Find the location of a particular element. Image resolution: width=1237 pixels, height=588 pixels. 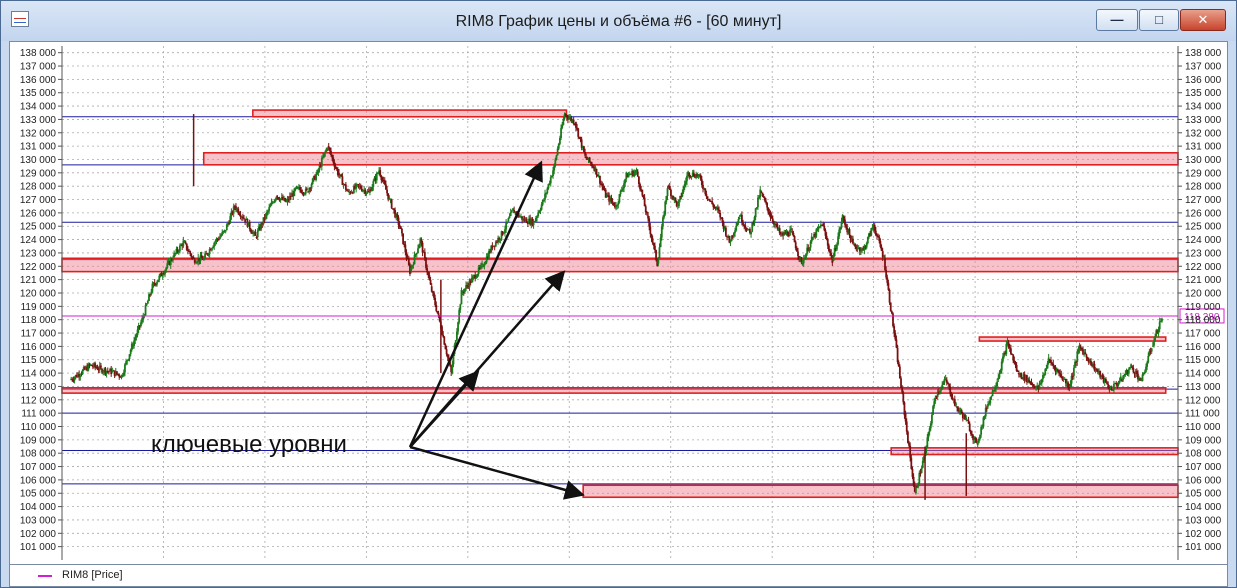

y-tick-label-left: 126 000 is located at coordinates (38, 213).